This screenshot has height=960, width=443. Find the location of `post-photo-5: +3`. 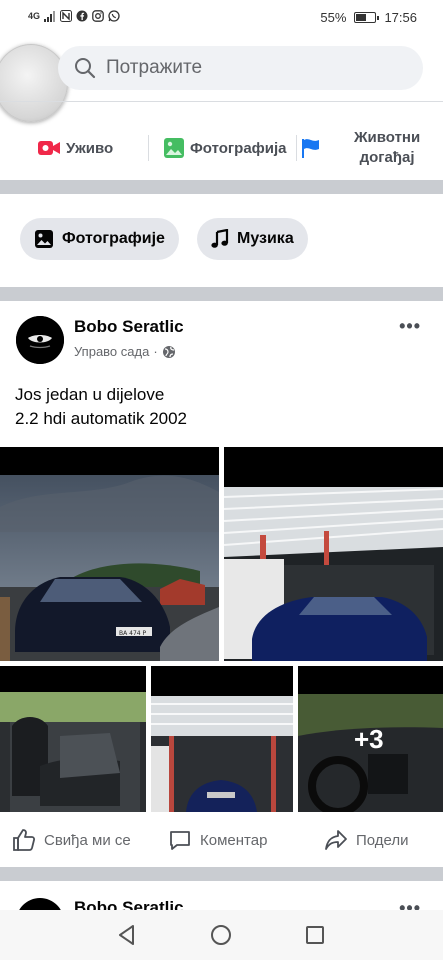

post-photo-5: +3 is located at coordinates (370, 739).